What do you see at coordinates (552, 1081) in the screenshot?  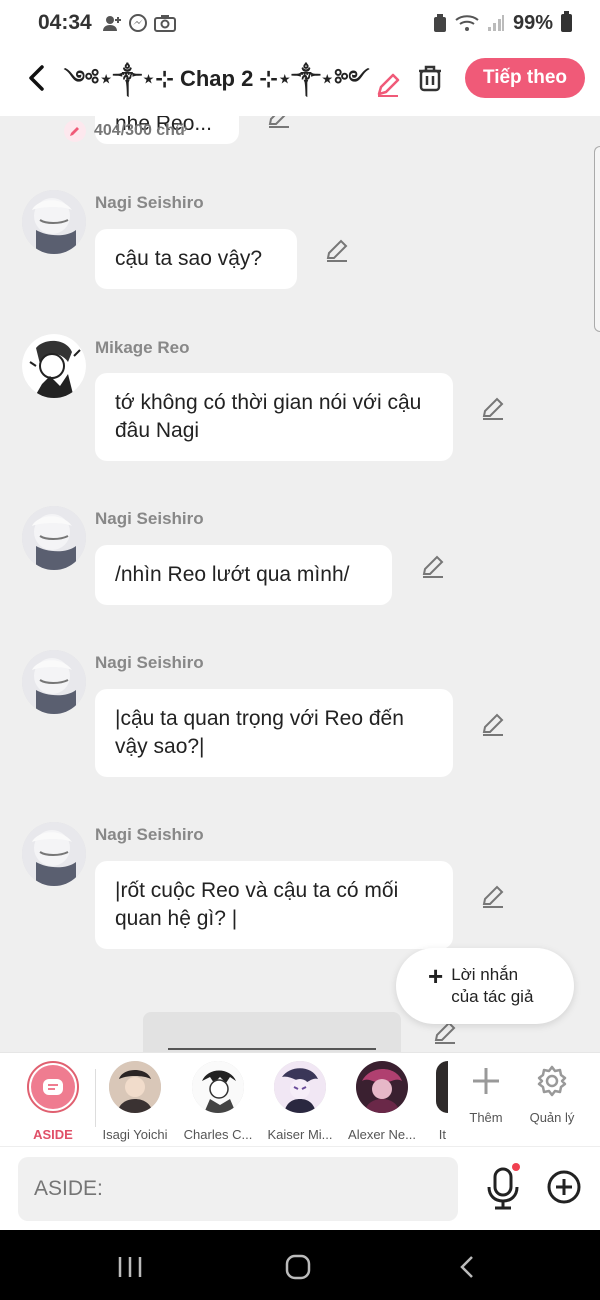 I see `gear-icon` at bounding box center [552, 1081].